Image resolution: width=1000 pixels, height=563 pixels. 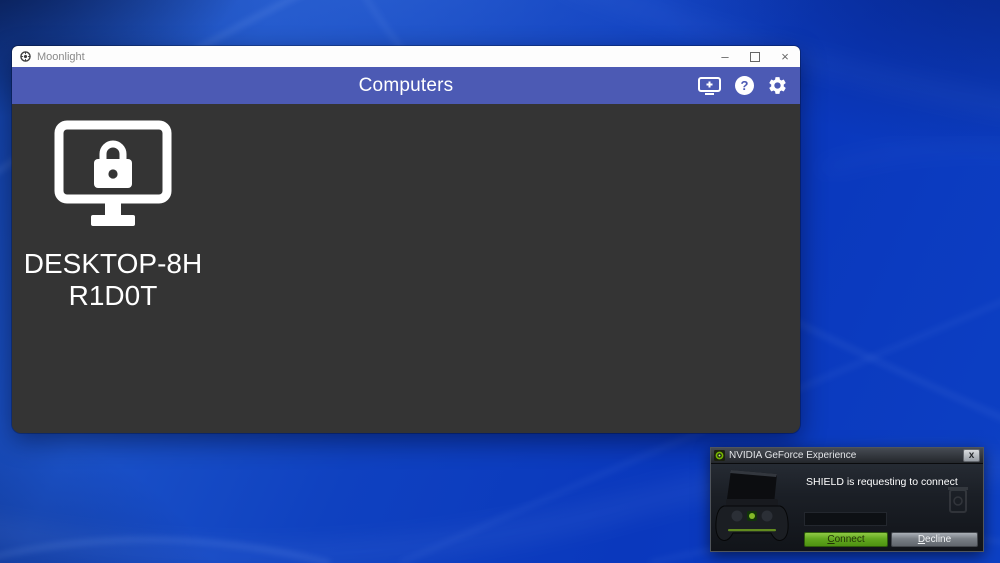 I want to click on page-title: Computers, so click(x=406, y=85).